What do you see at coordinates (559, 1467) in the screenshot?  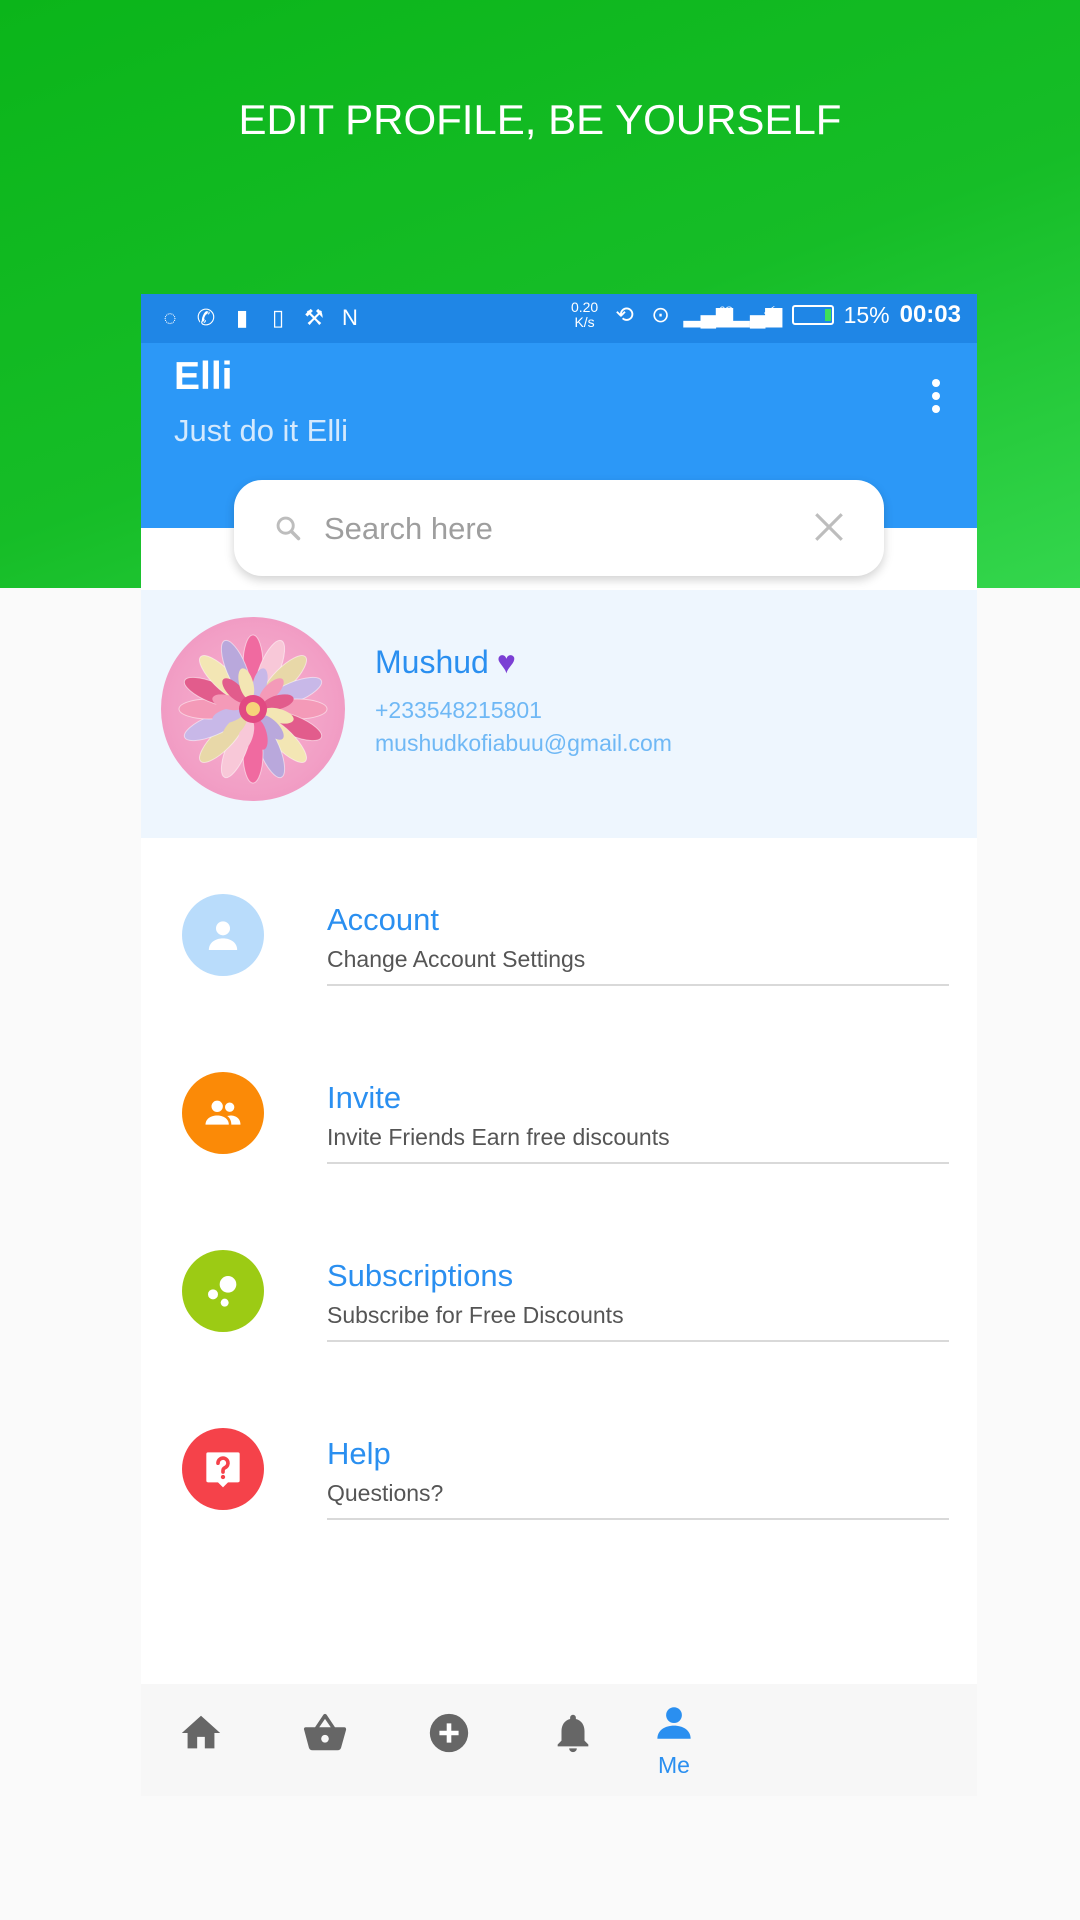 I see `menu-item-help: Help Questions?` at bounding box center [559, 1467].